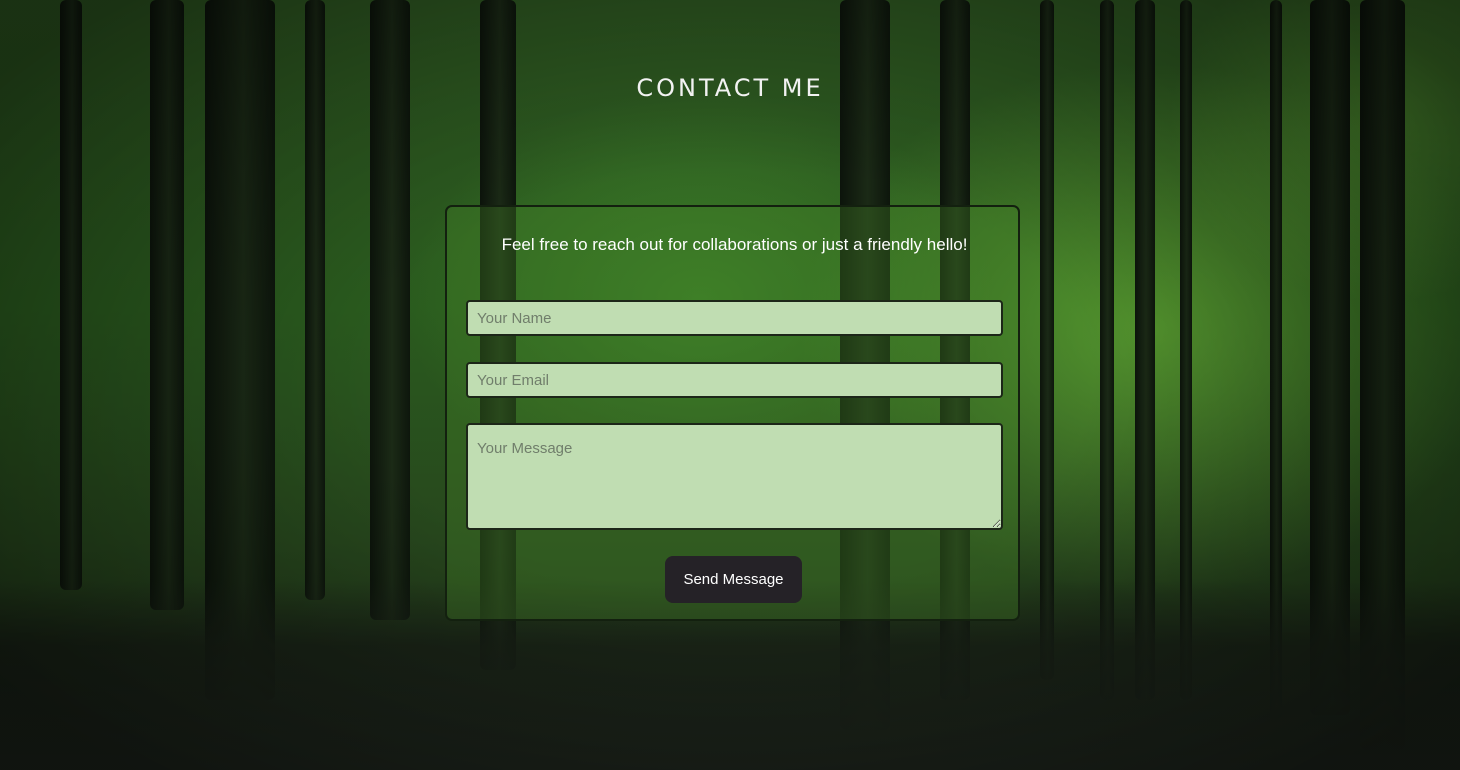  Describe the element at coordinates (733, 579) in the screenshot. I see `send-message-button: Send Message` at that location.